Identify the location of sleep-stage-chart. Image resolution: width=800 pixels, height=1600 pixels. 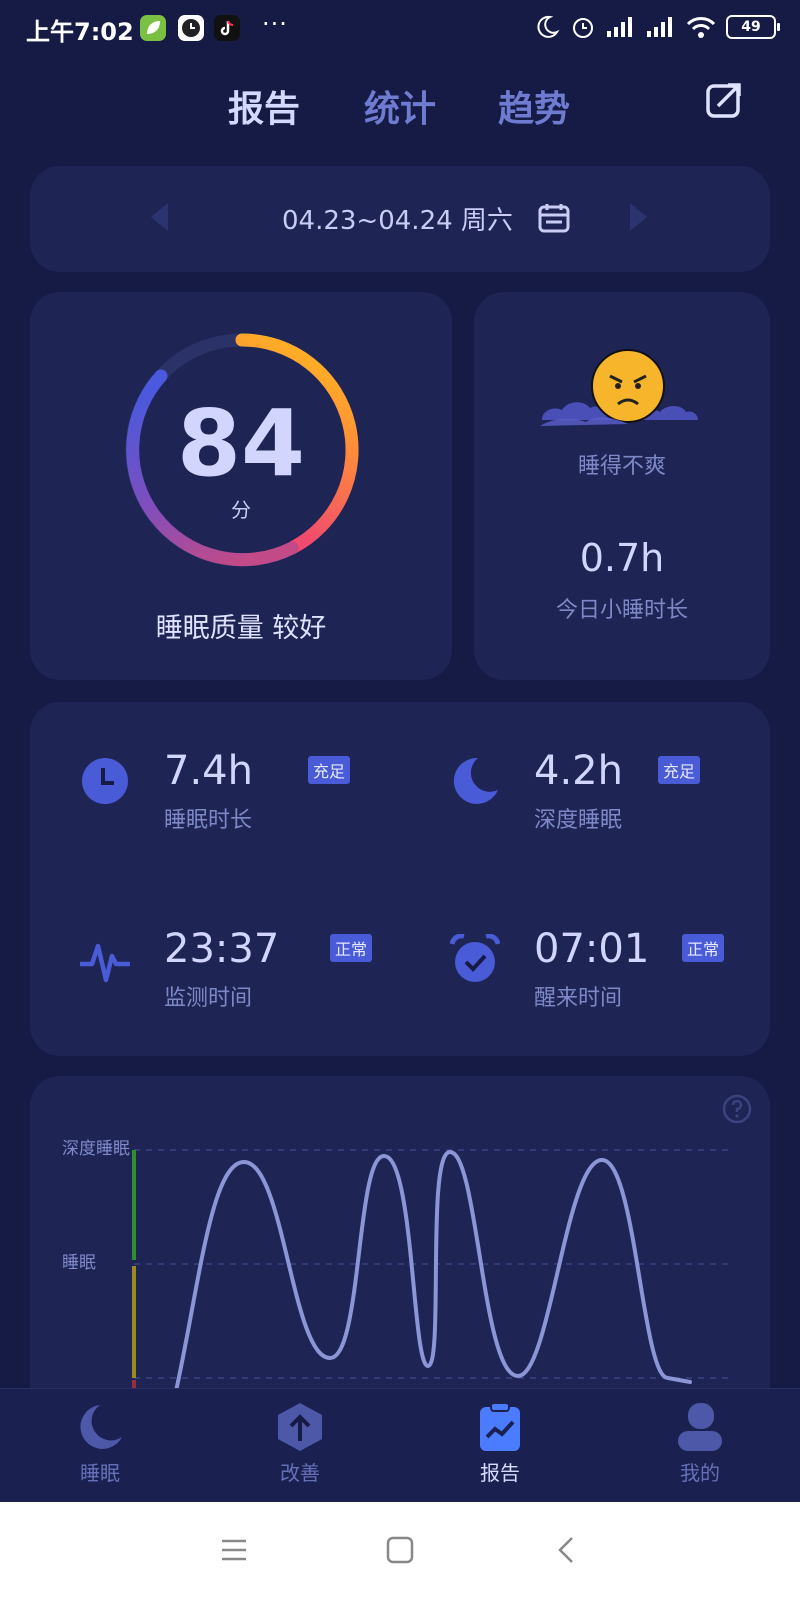
(431, 1274).